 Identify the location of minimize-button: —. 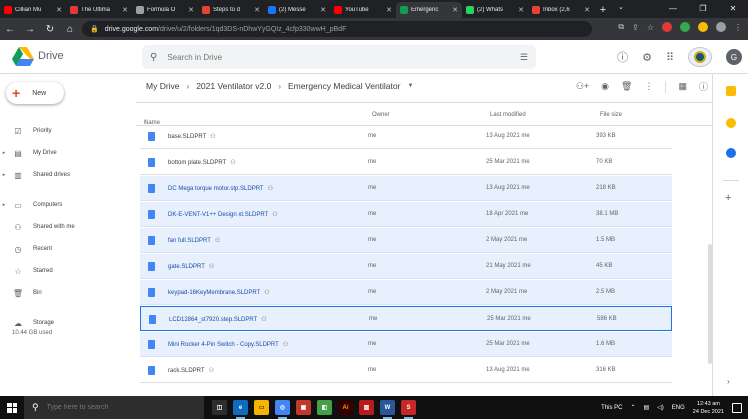
(673, 9).